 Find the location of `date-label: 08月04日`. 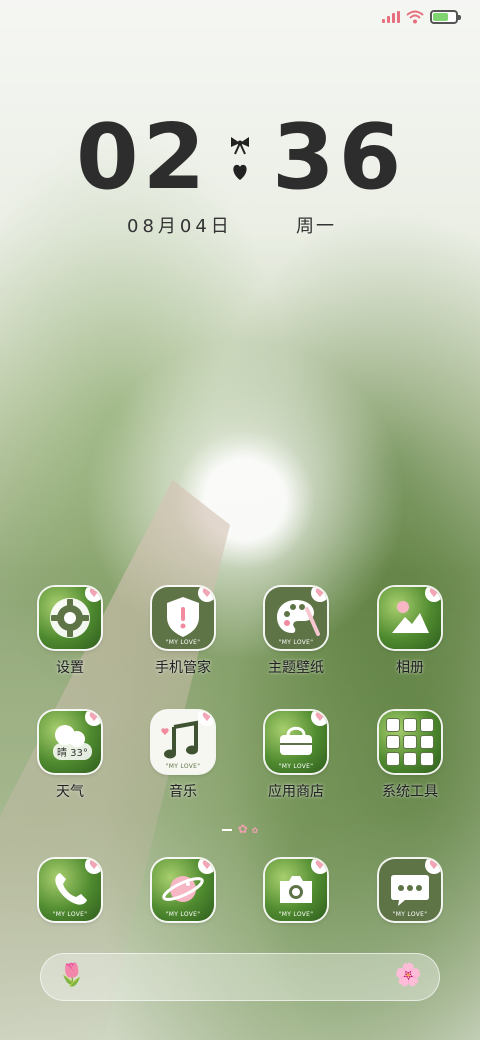

date-label: 08月04日 is located at coordinates (180, 226).